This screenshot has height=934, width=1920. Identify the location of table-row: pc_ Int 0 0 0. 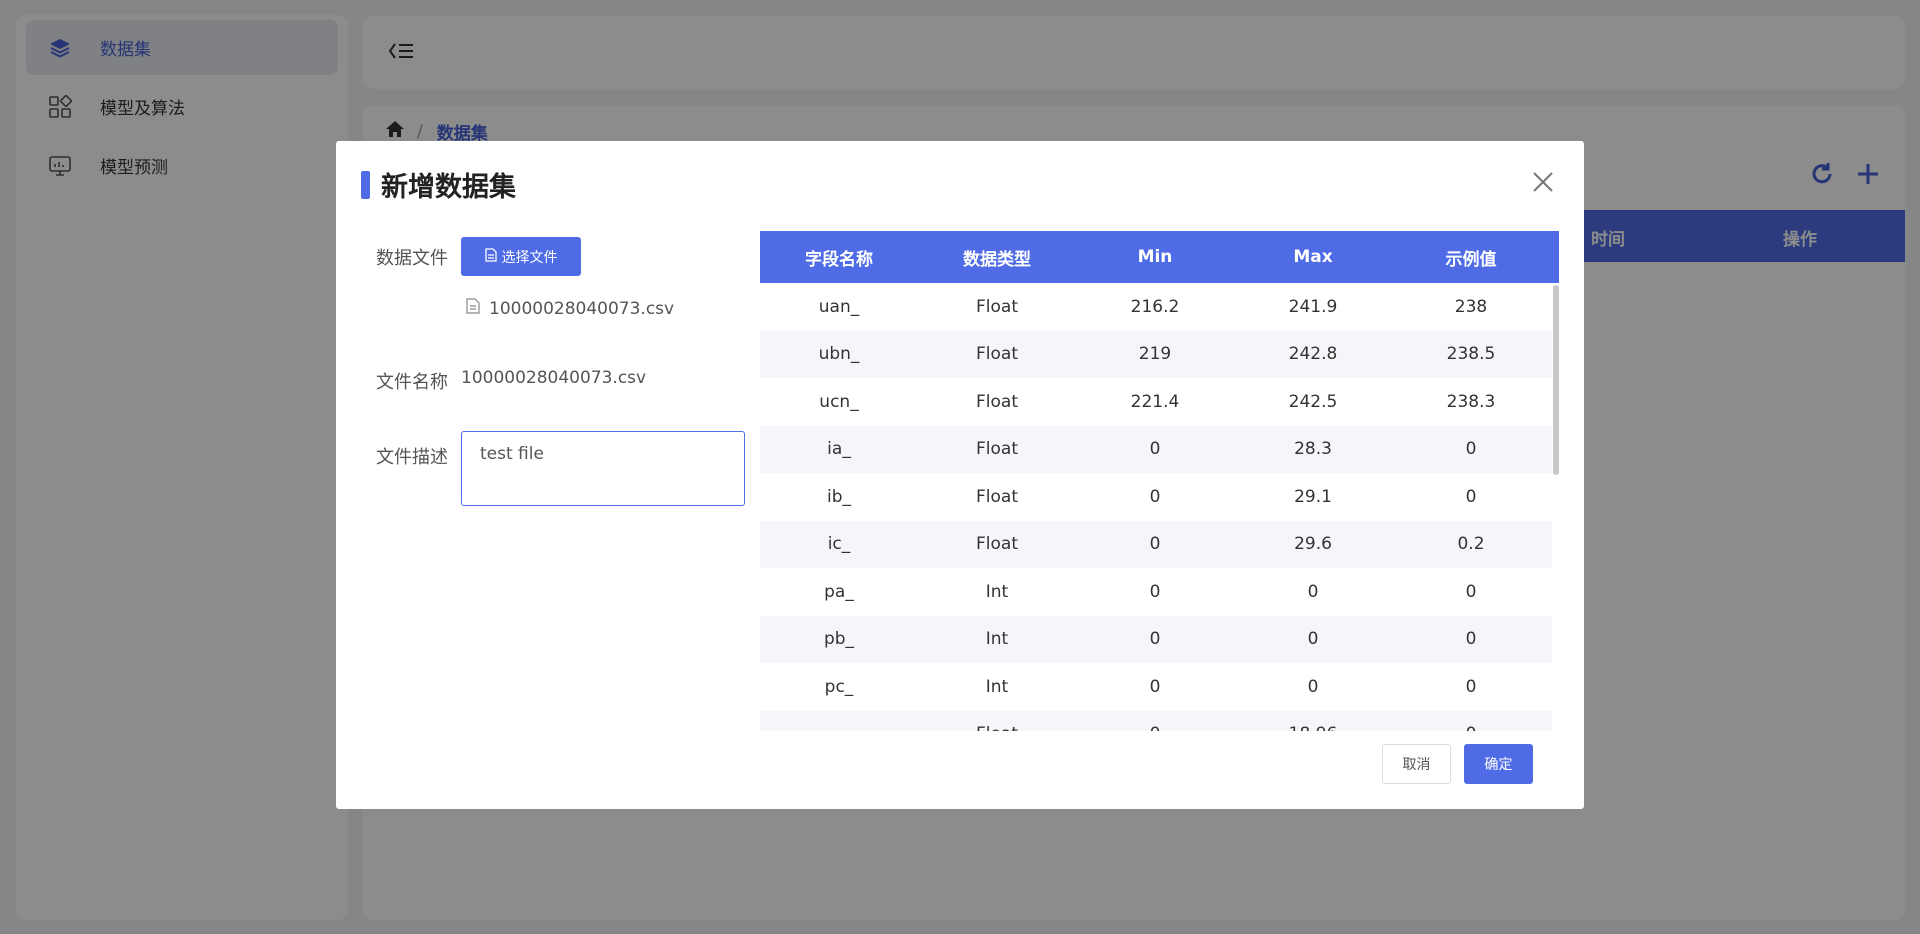
(1156, 687).